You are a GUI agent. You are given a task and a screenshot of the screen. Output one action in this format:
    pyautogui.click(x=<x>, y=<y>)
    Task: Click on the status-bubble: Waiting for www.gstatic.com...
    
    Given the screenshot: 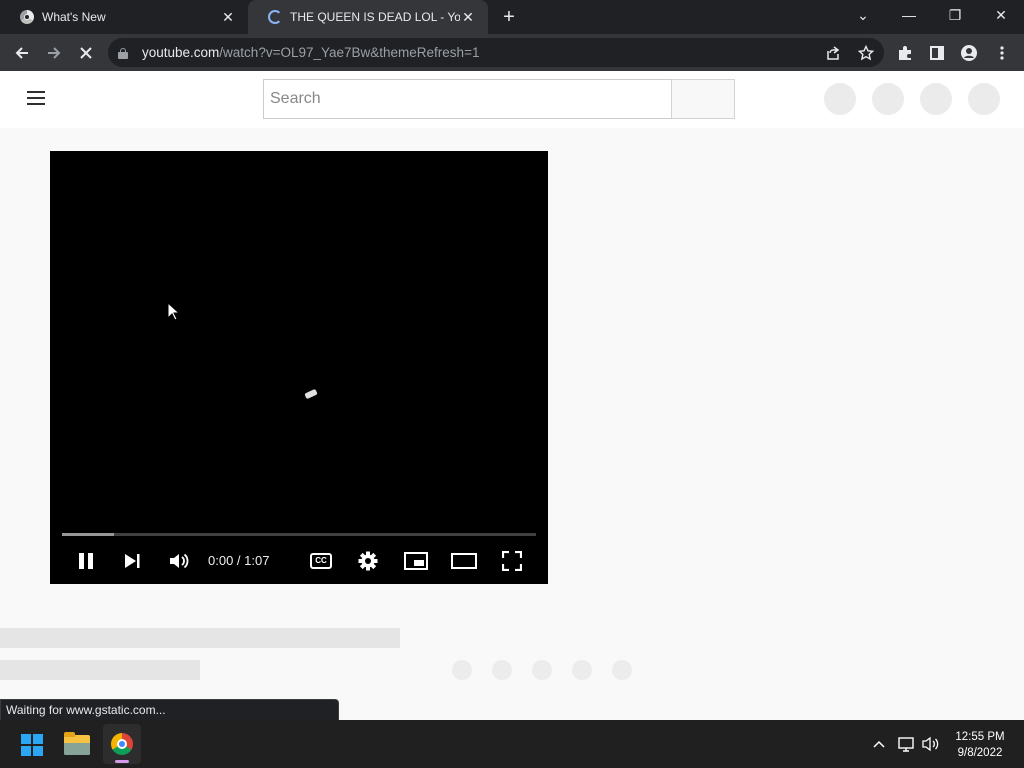 What is the action you would take?
    pyautogui.click(x=169, y=709)
    